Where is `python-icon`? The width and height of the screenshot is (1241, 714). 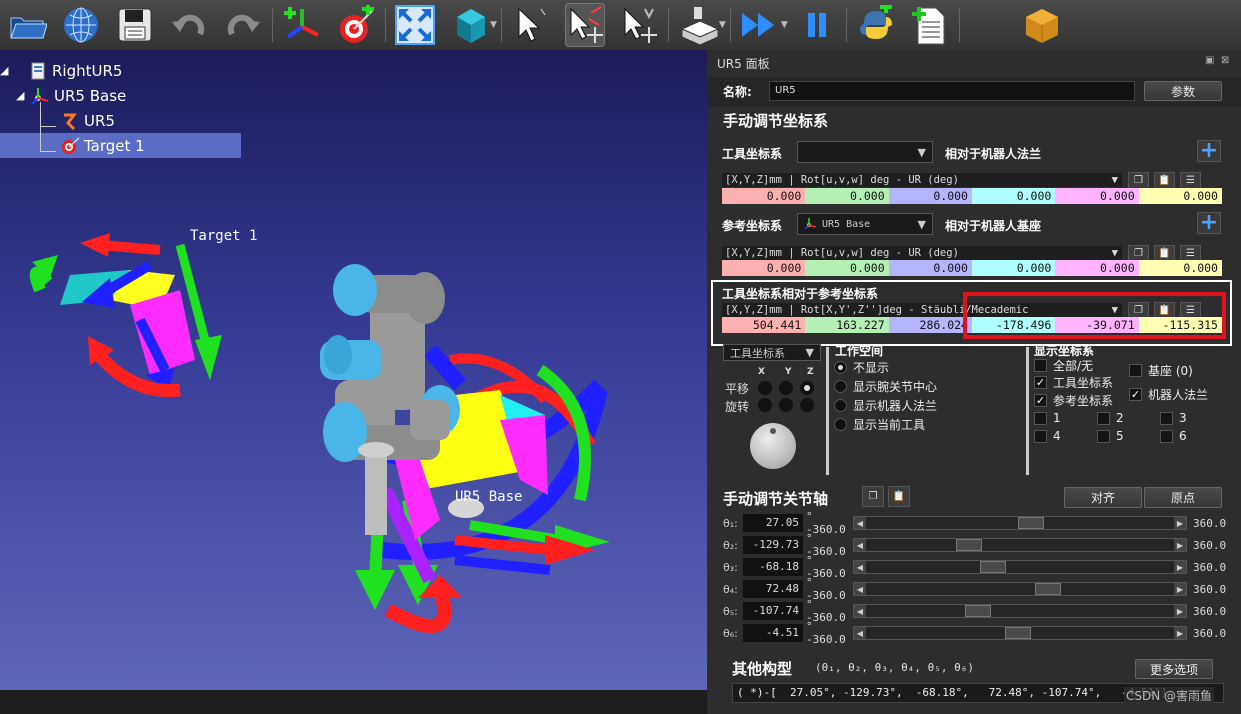 python-icon is located at coordinates (876, 25).